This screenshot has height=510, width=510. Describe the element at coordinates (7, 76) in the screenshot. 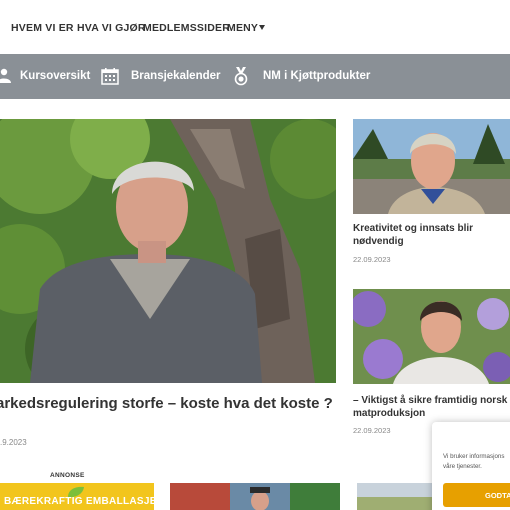

I see `course-icon` at that location.